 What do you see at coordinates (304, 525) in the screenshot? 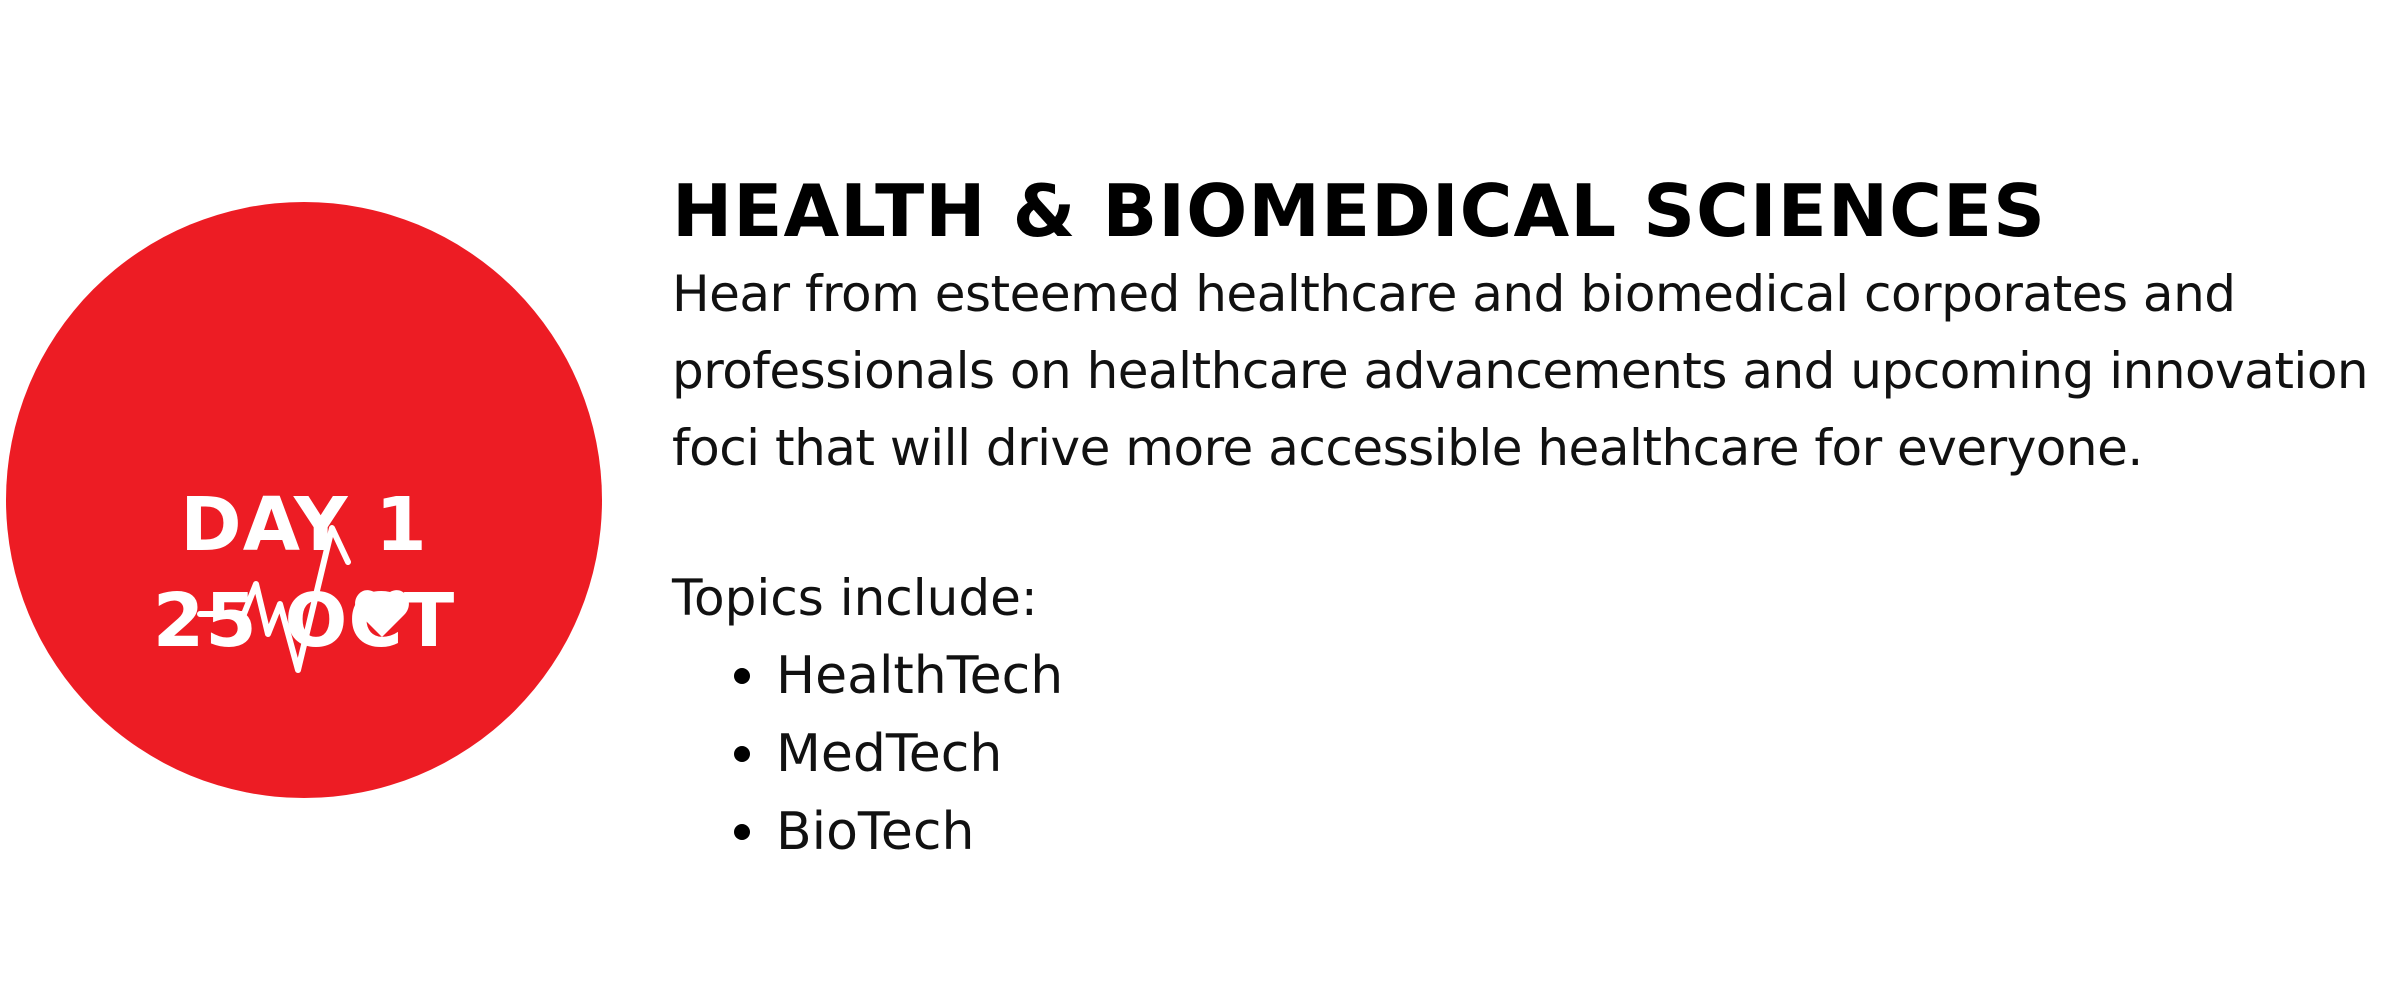
I see `badge-day-label: DAY 1` at bounding box center [304, 525].